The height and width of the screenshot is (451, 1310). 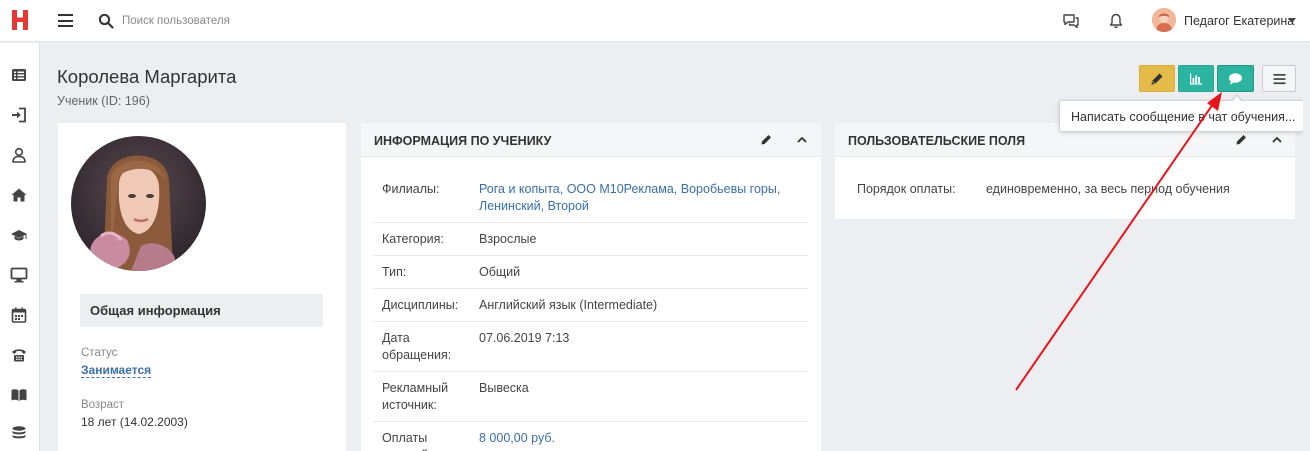 What do you see at coordinates (1164, 20) in the screenshot?
I see `user-avatar` at bounding box center [1164, 20].